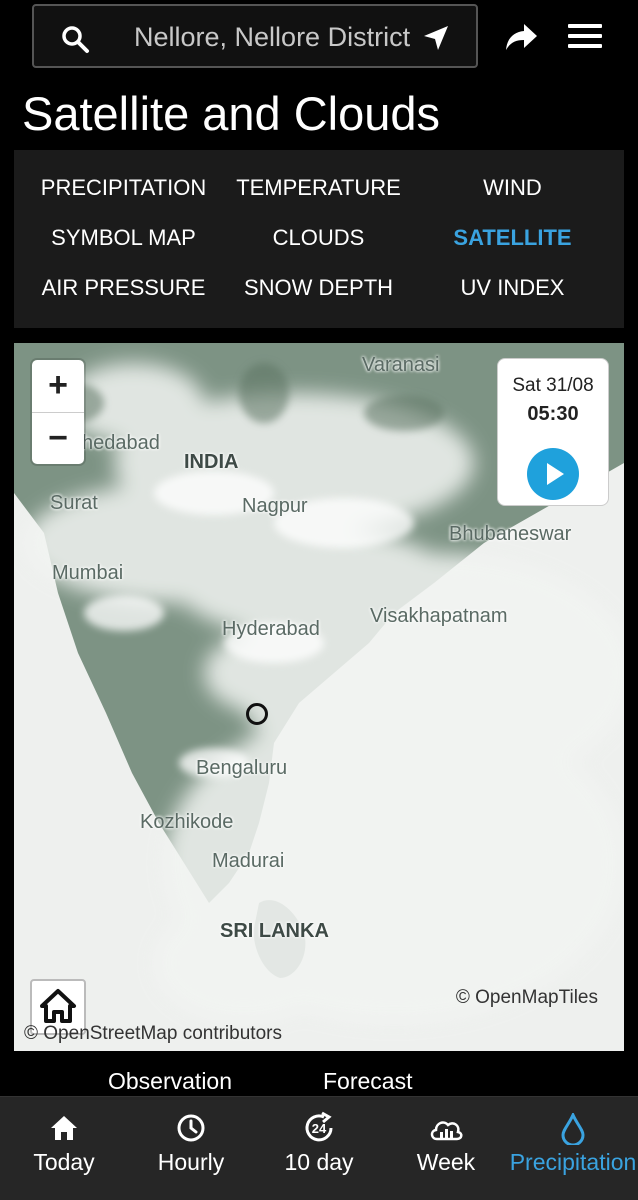  Describe the element at coordinates (553, 414) in the screenshot. I see `map-time: 05:30` at that location.